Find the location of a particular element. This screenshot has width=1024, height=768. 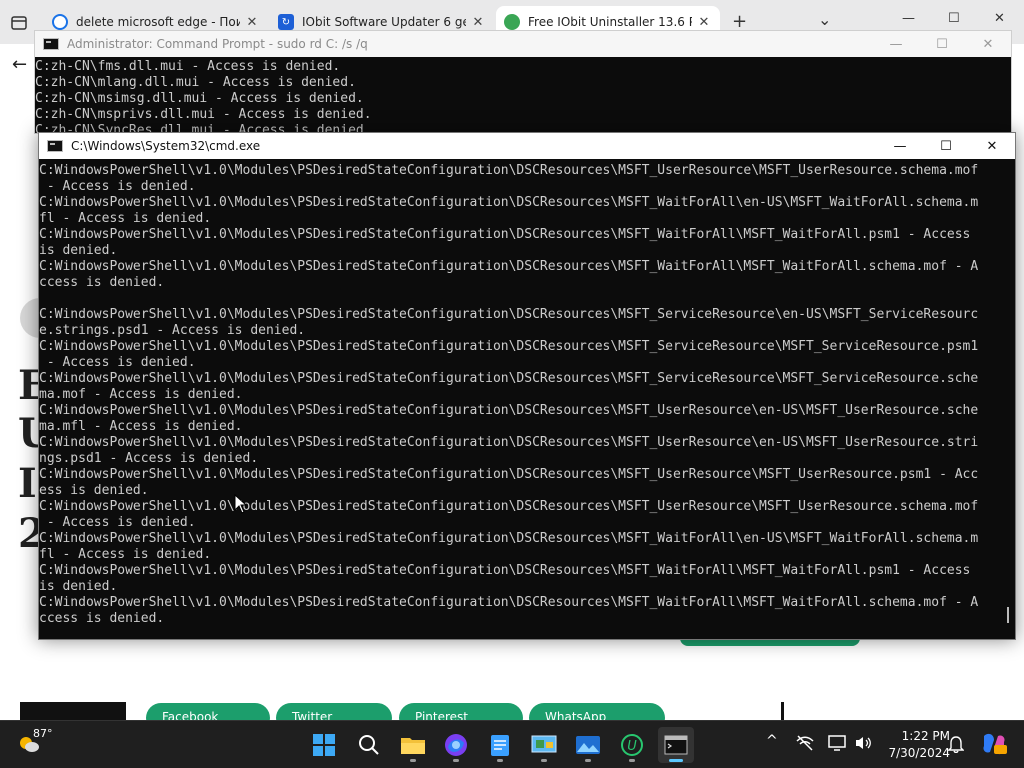

notepad-icon is located at coordinates (500, 745).